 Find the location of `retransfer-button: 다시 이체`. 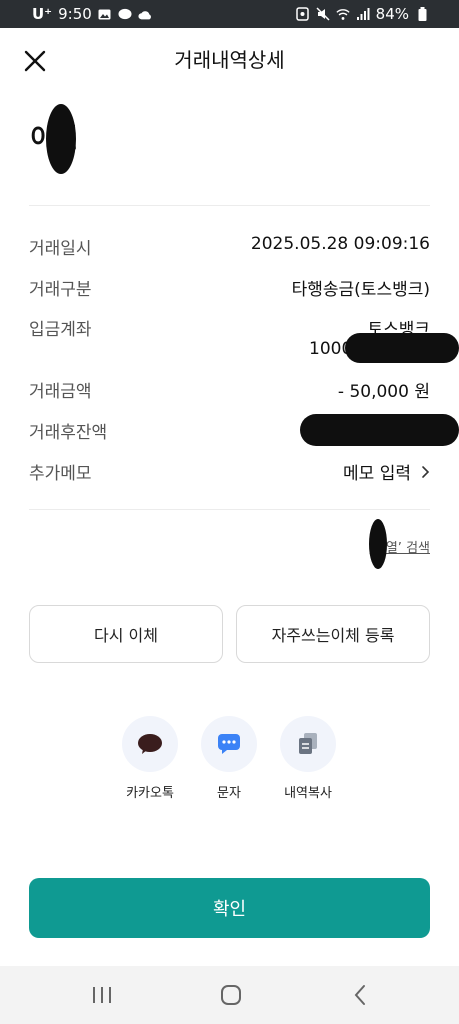

retransfer-button: 다시 이체 is located at coordinates (126, 634).